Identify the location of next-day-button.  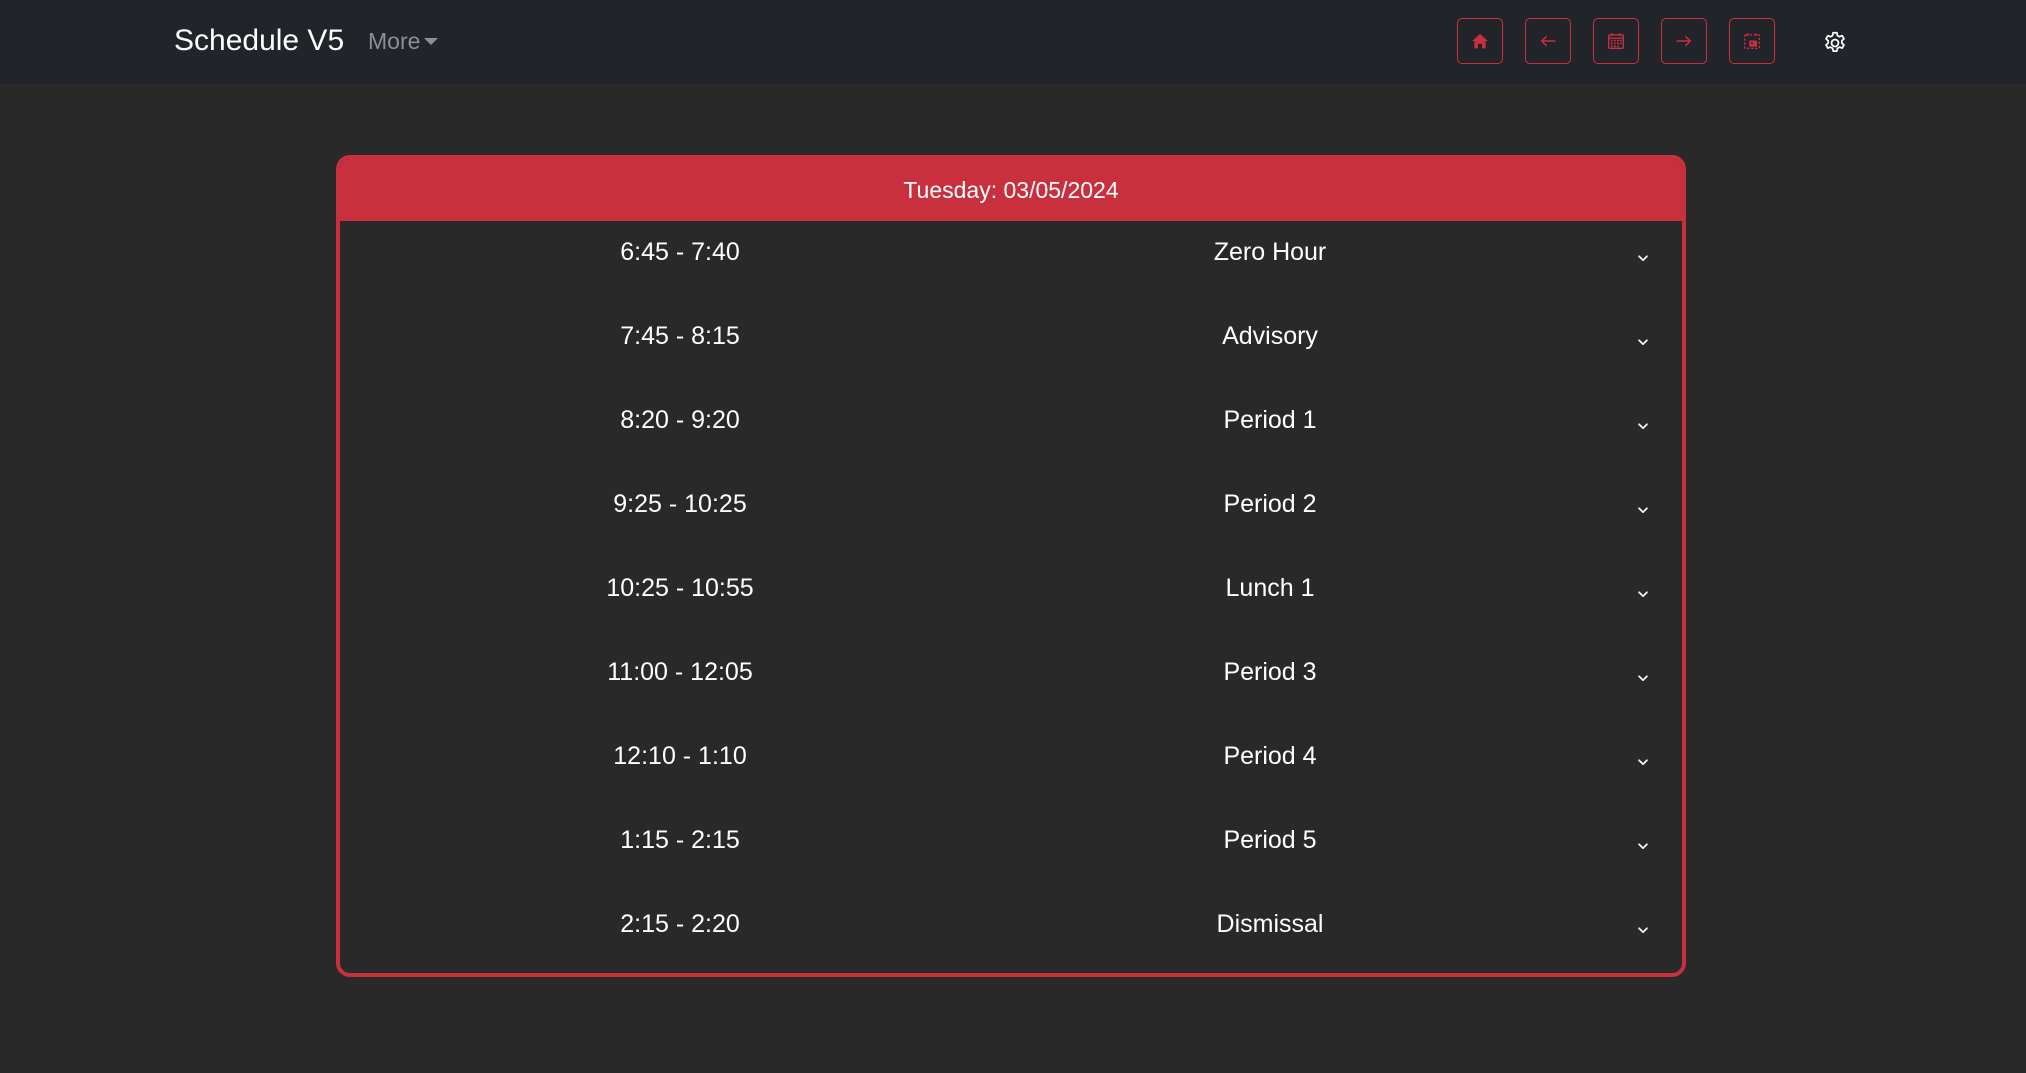
(1684, 41).